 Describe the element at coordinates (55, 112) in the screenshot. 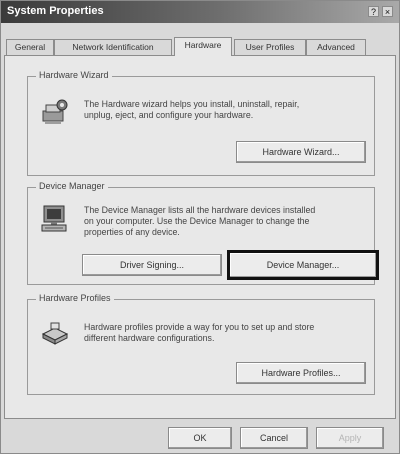

I see `hardware-wizard-icon` at that location.